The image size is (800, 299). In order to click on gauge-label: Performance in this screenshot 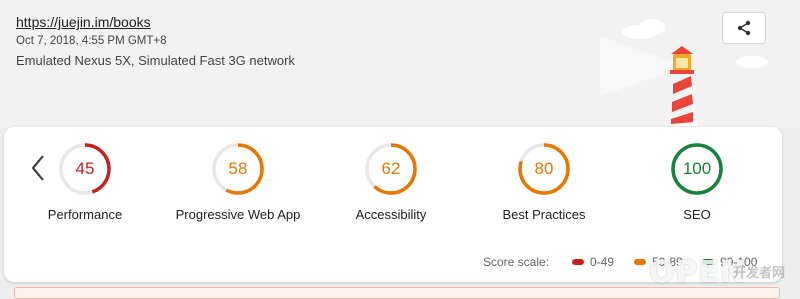, I will do `click(85, 214)`.